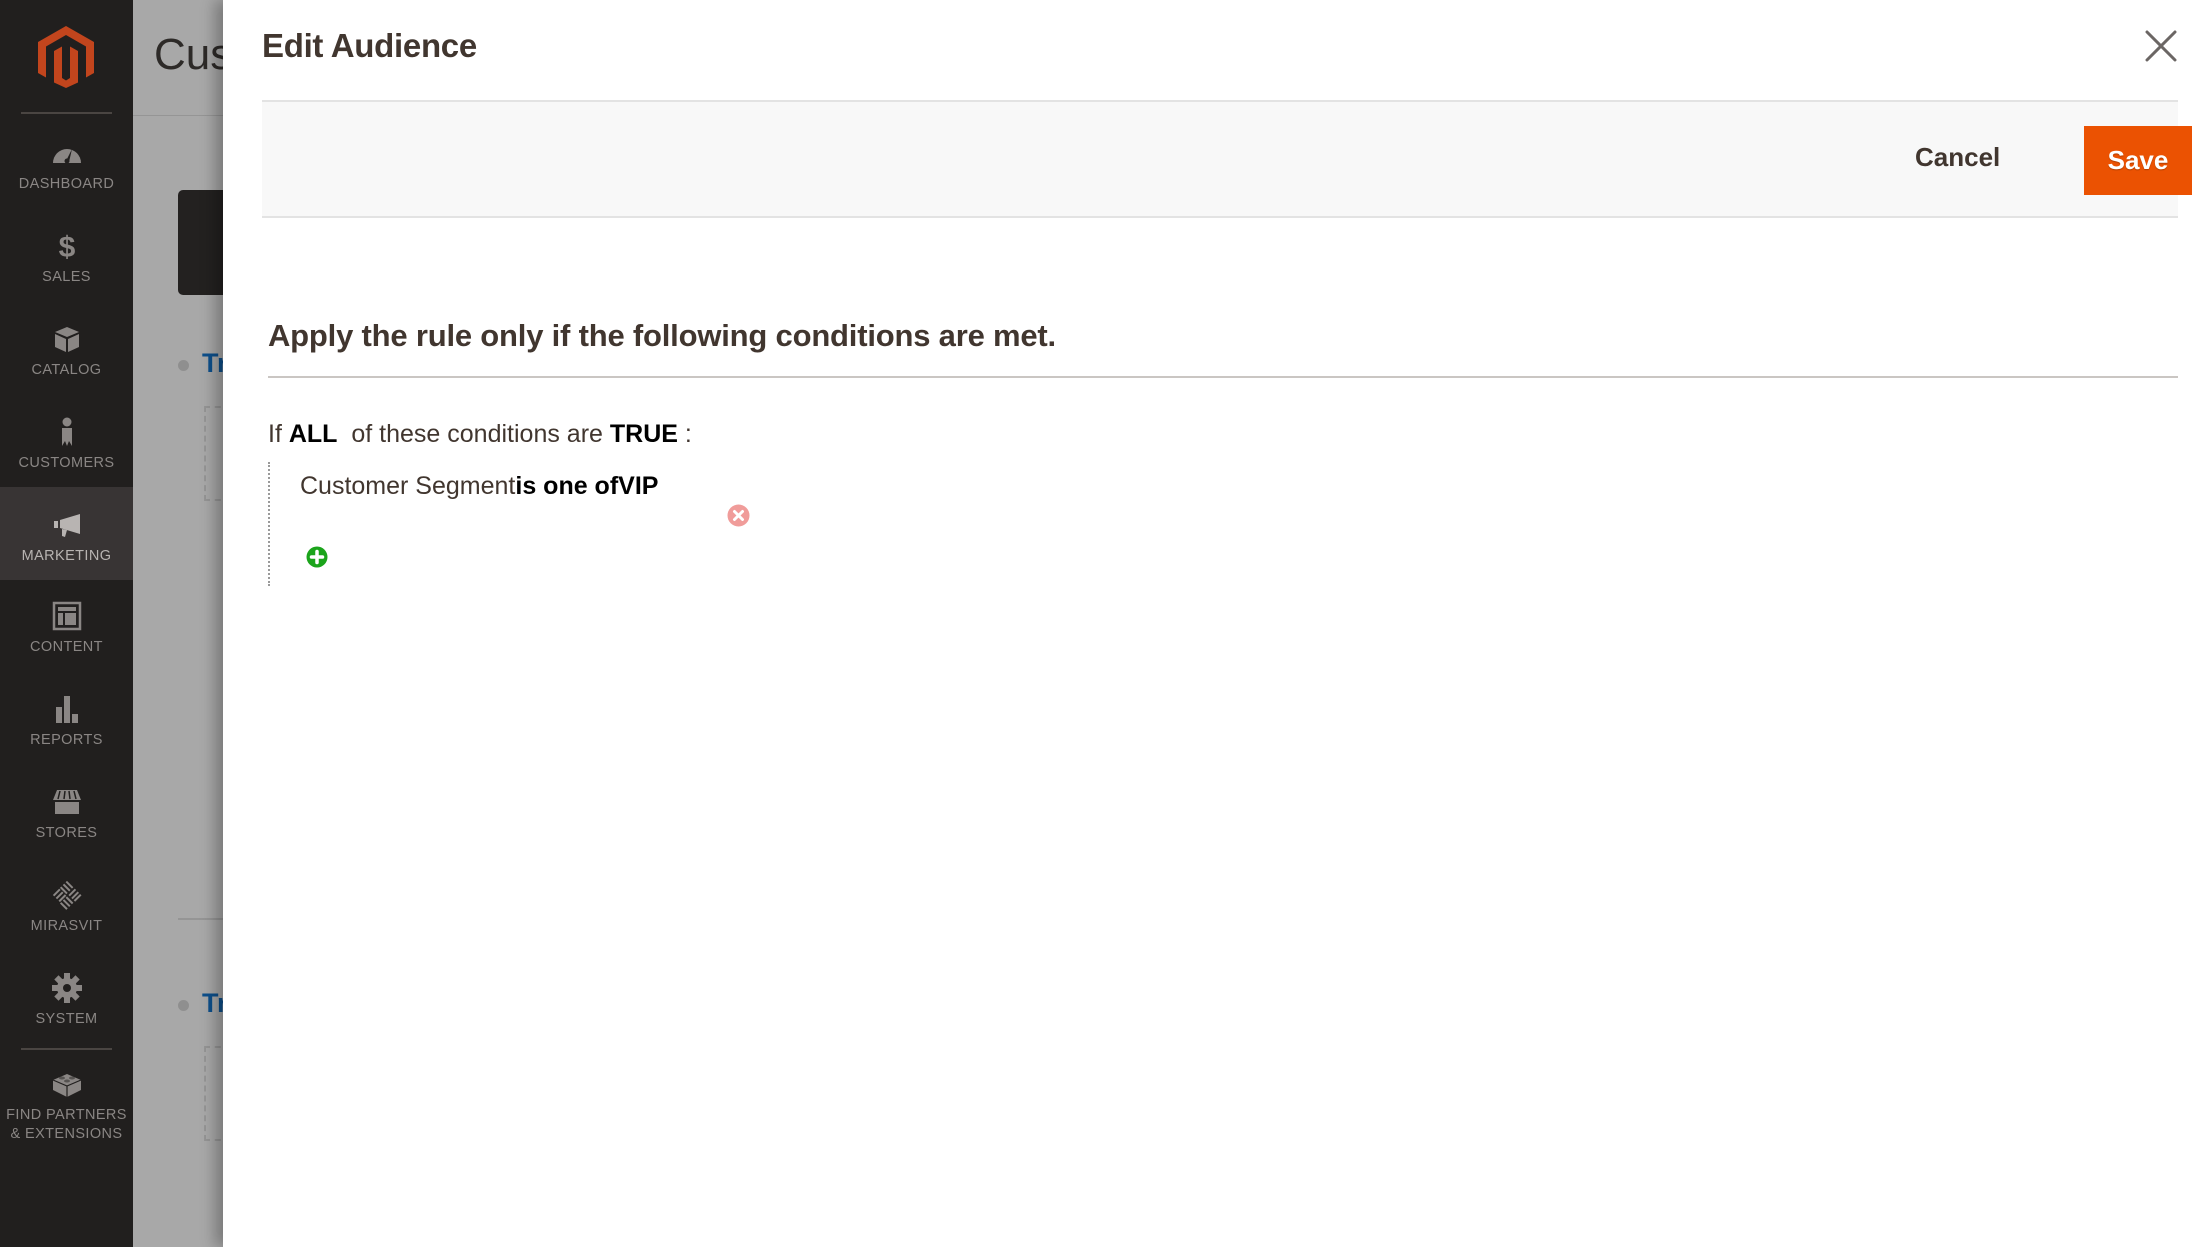 The image size is (2205, 1247). What do you see at coordinates (638, 486) in the screenshot?
I see `condition-value: VIP` at bounding box center [638, 486].